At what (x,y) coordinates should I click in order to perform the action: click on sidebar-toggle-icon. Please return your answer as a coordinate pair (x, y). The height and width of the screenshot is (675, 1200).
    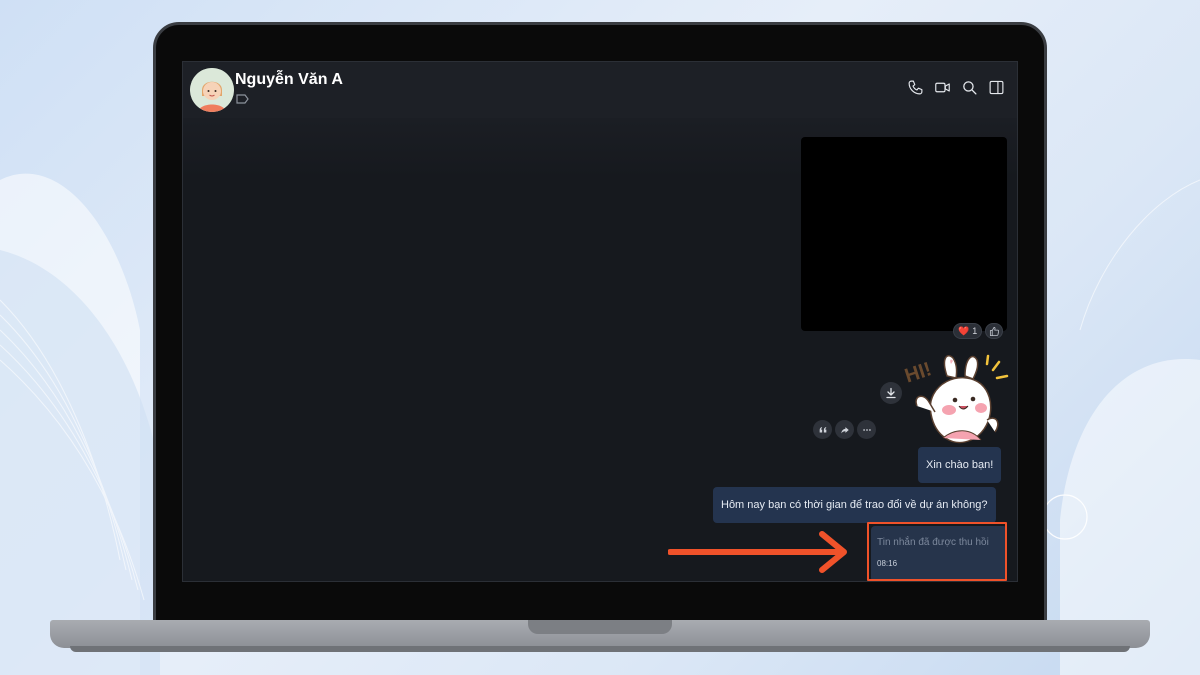
    Looking at the image, I should click on (996, 87).